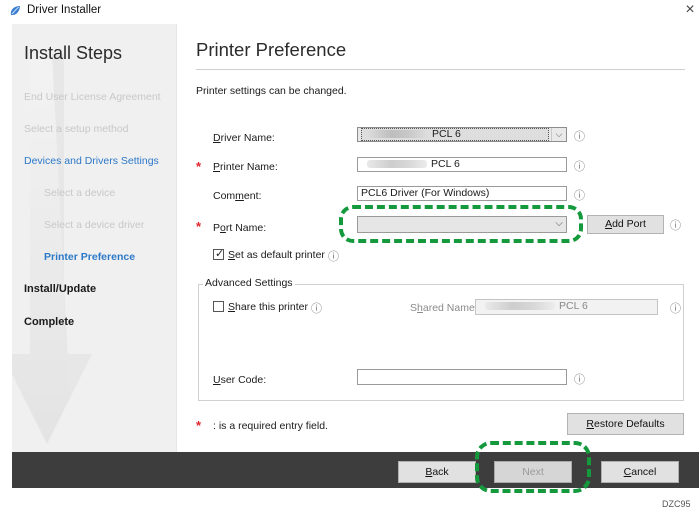 The width and height of the screenshot is (699, 513). I want to click on steps-title: Install Steps, so click(73, 53).